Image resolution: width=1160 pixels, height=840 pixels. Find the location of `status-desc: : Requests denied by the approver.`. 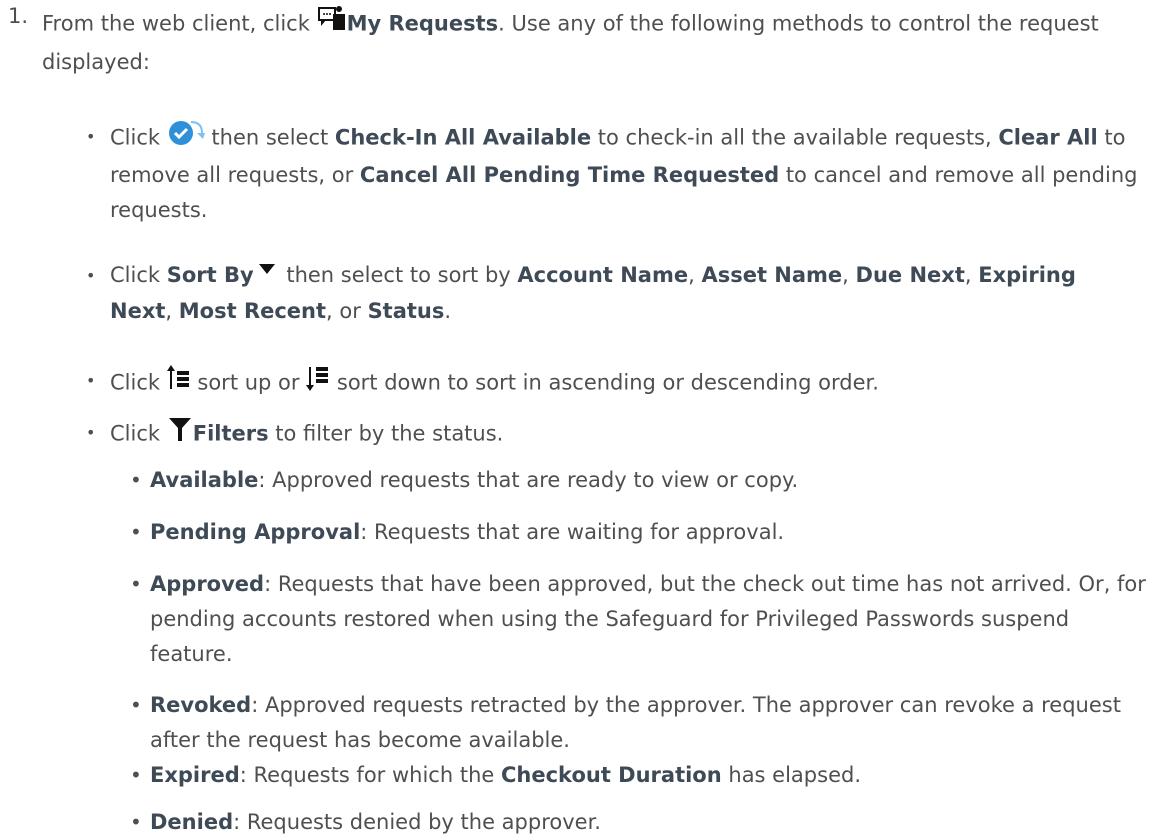

status-desc: : Requests denied by the approver. is located at coordinates (417, 822).